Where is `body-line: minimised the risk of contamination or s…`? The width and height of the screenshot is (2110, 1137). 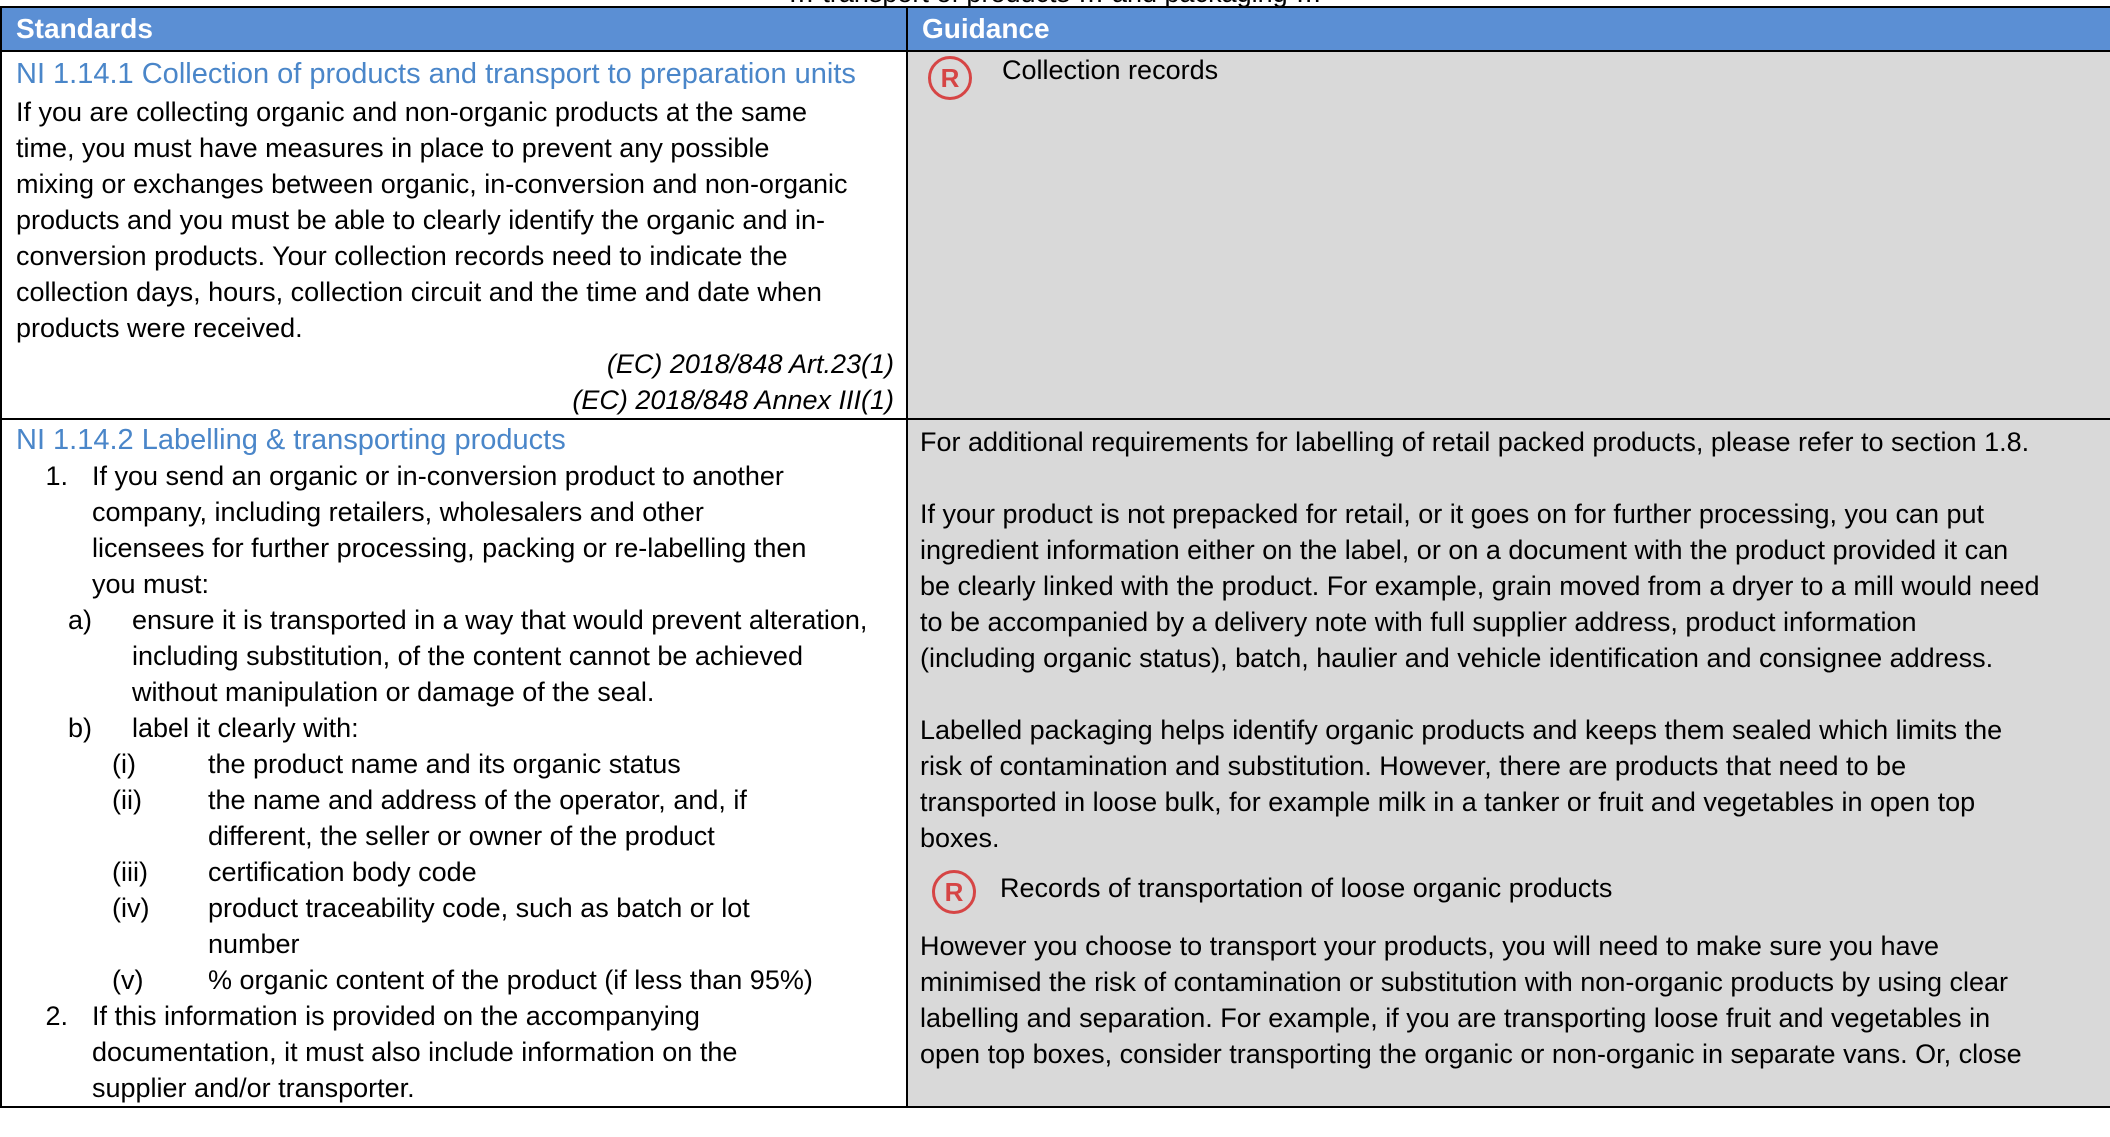
body-line: minimised the risk of contamination or s… is located at coordinates (1464, 982).